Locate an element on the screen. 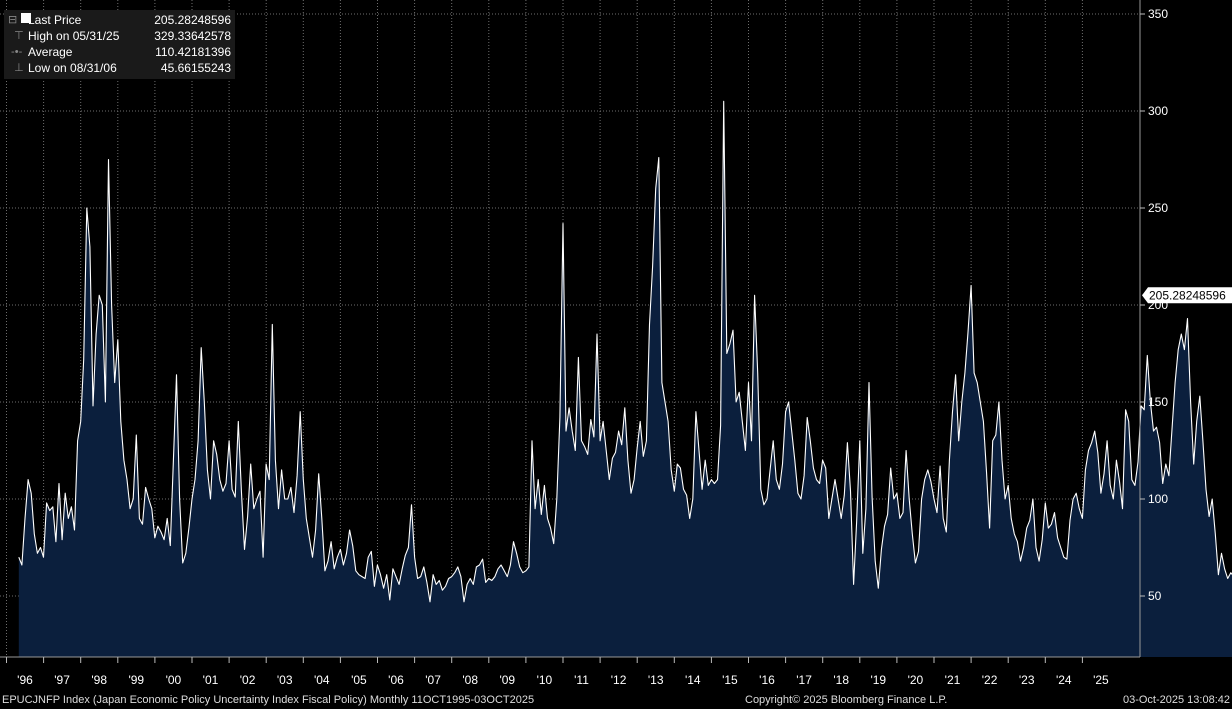  x-tick-label: '22 is located at coordinates (990, 680).